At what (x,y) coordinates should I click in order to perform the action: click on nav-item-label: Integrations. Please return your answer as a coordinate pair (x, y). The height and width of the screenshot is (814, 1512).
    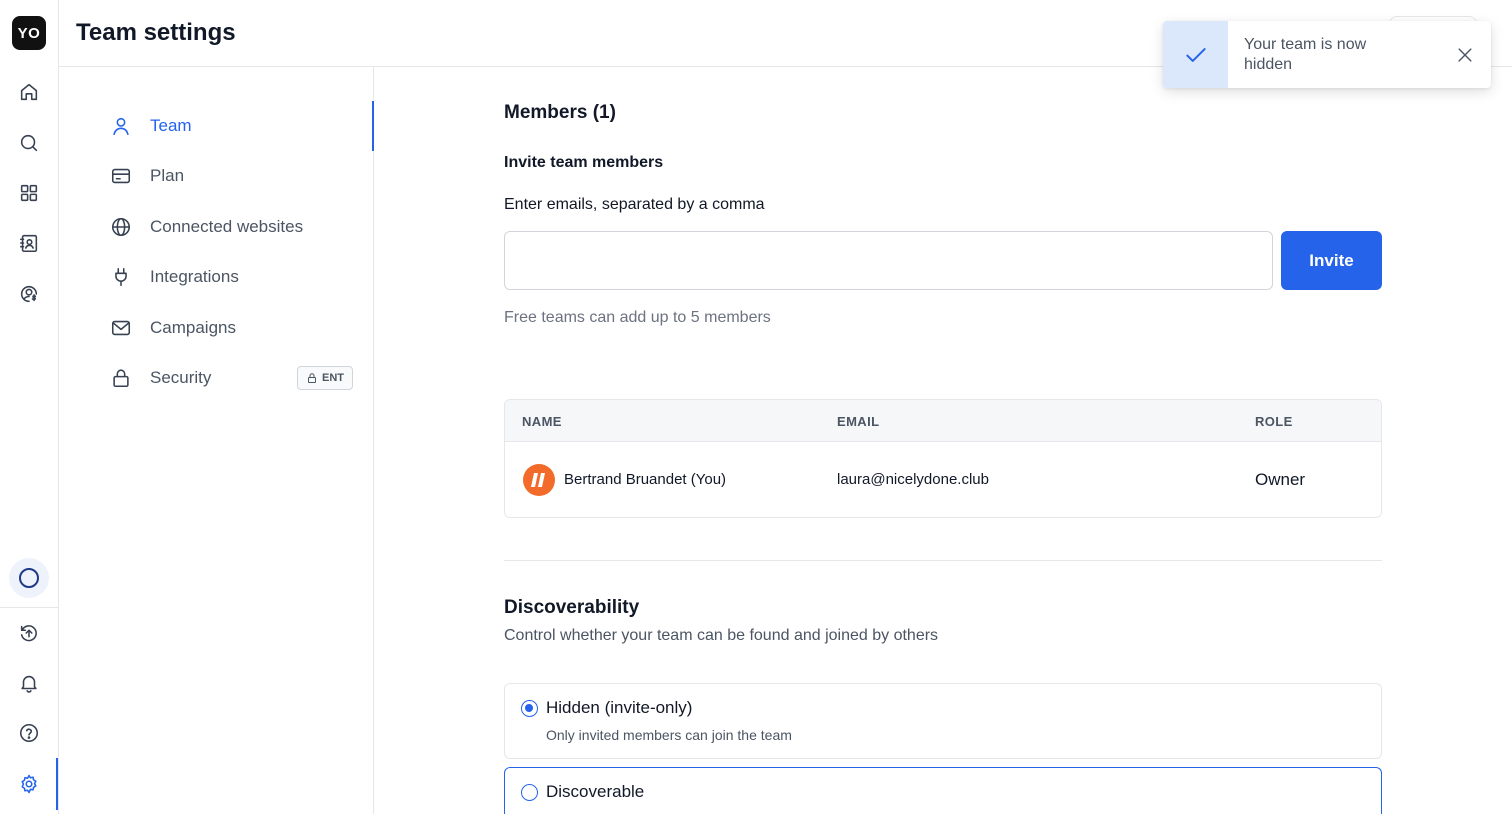
    Looking at the image, I should click on (194, 276).